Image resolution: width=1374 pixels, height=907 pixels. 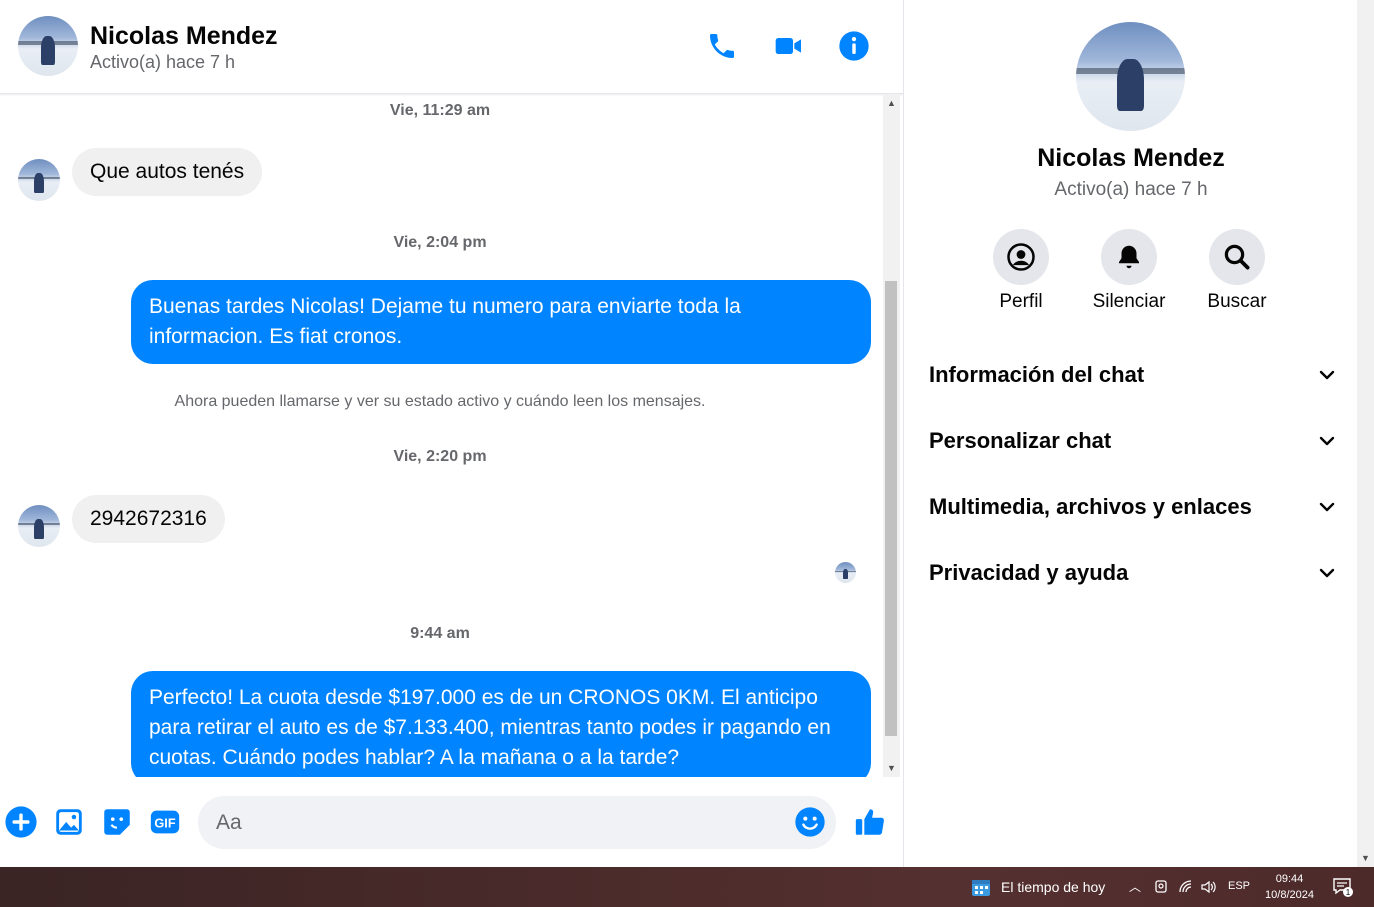 What do you see at coordinates (810, 822) in the screenshot?
I see `emoji-icon` at bounding box center [810, 822].